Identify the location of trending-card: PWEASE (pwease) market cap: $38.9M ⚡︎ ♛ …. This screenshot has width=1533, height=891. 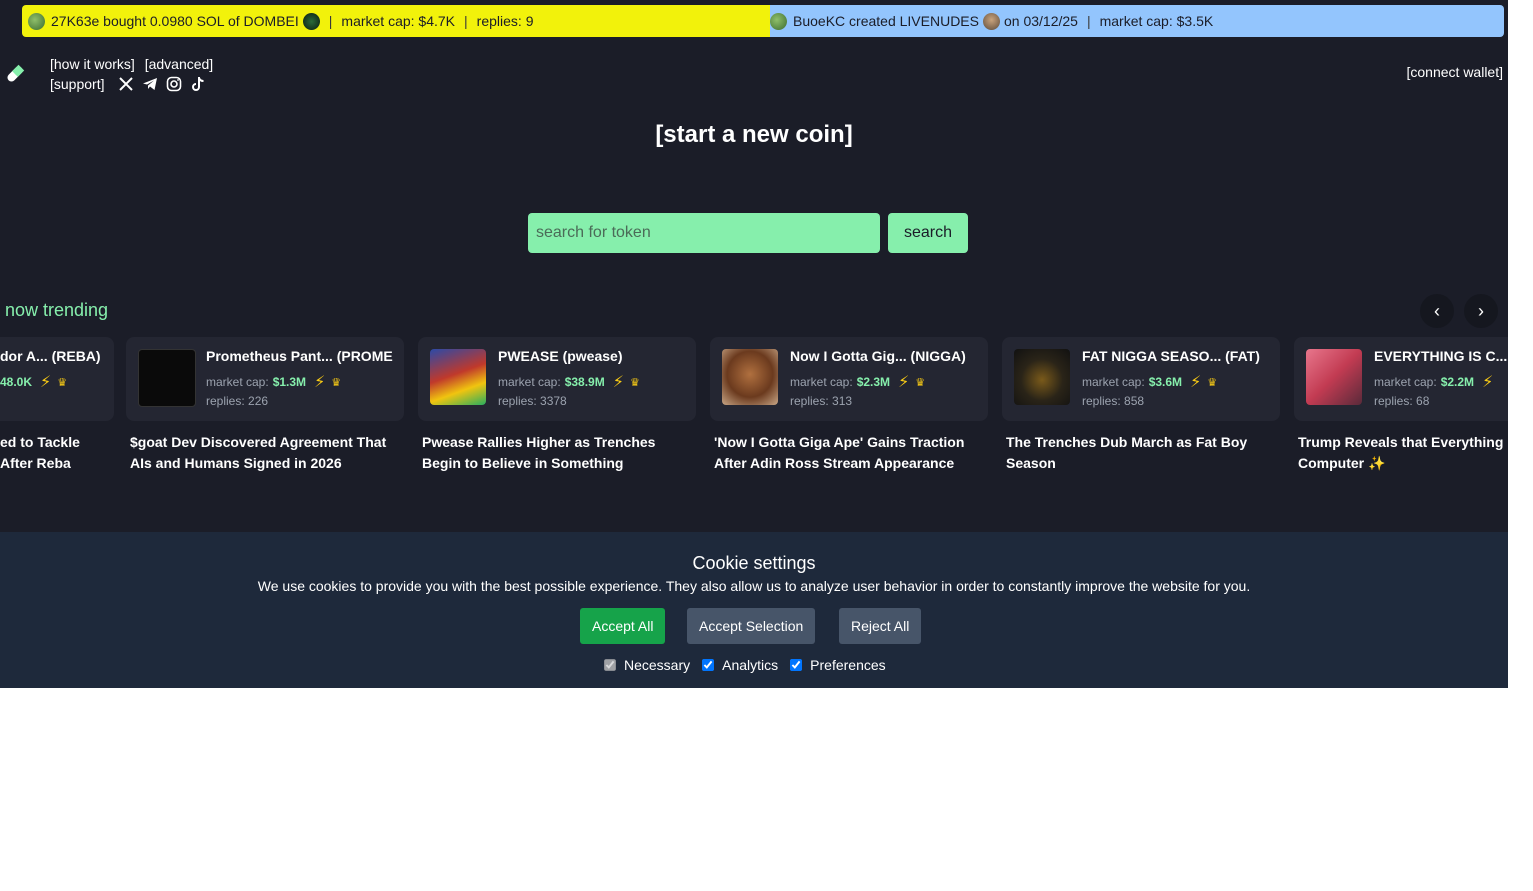
(557, 379).